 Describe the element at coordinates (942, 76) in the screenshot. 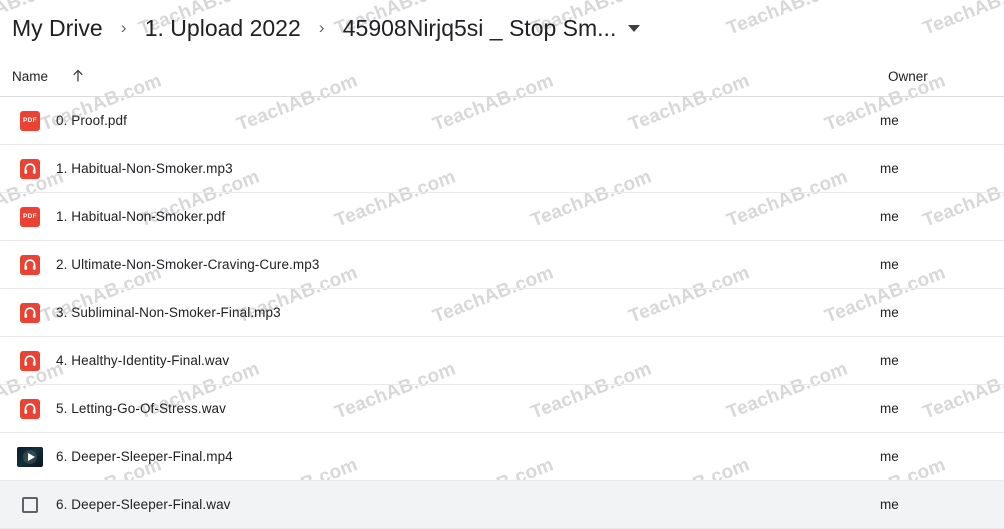

I see `column-header-owner: Owner` at that location.